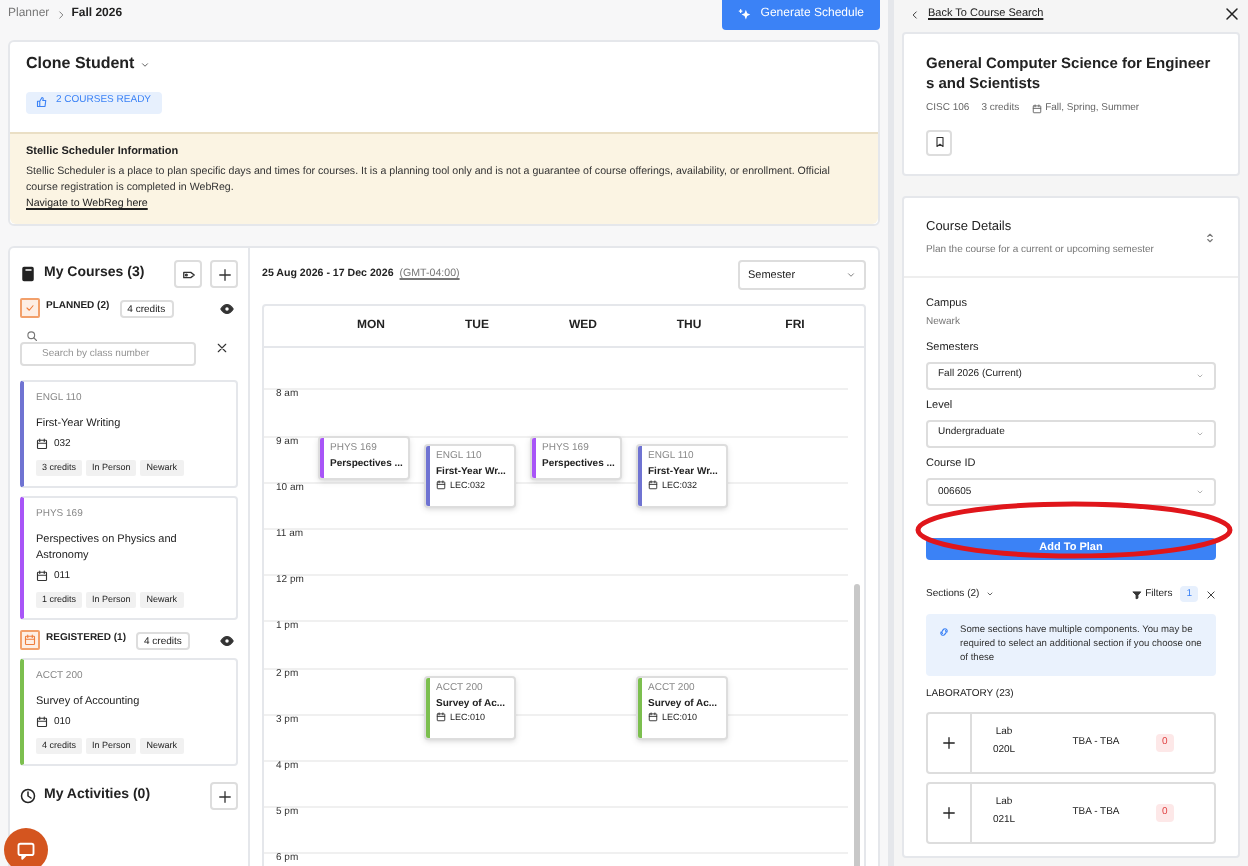  Describe the element at coordinates (857, 725) in the screenshot. I see `scrollbar` at that location.